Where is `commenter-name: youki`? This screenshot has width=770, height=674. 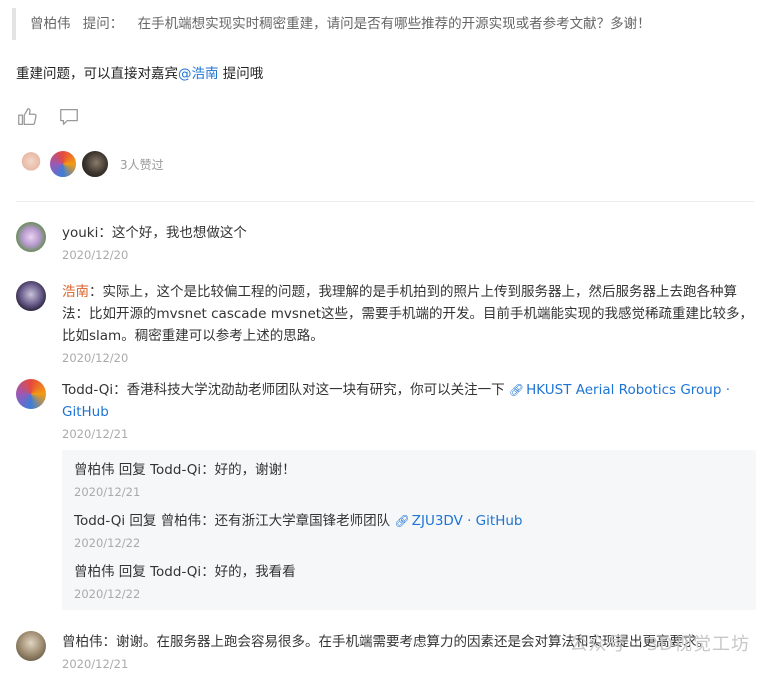
commenter-name: youki is located at coordinates (80, 233).